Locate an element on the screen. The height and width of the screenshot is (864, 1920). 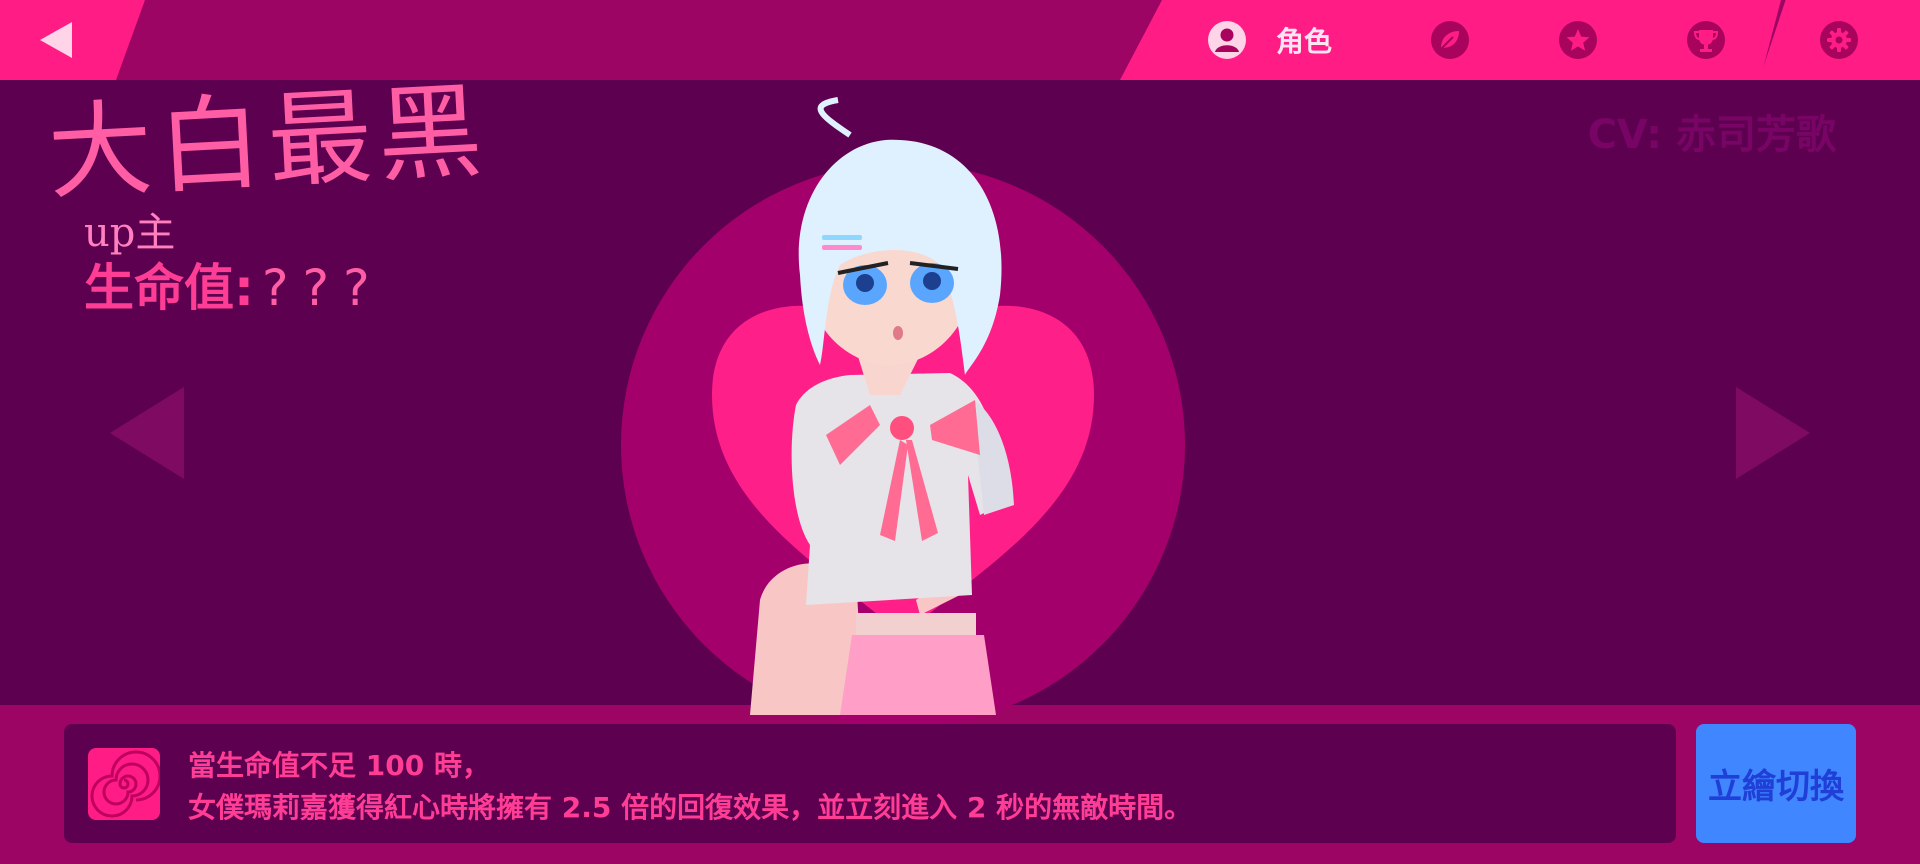
leaf-icon is located at coordinates (1450, 40).